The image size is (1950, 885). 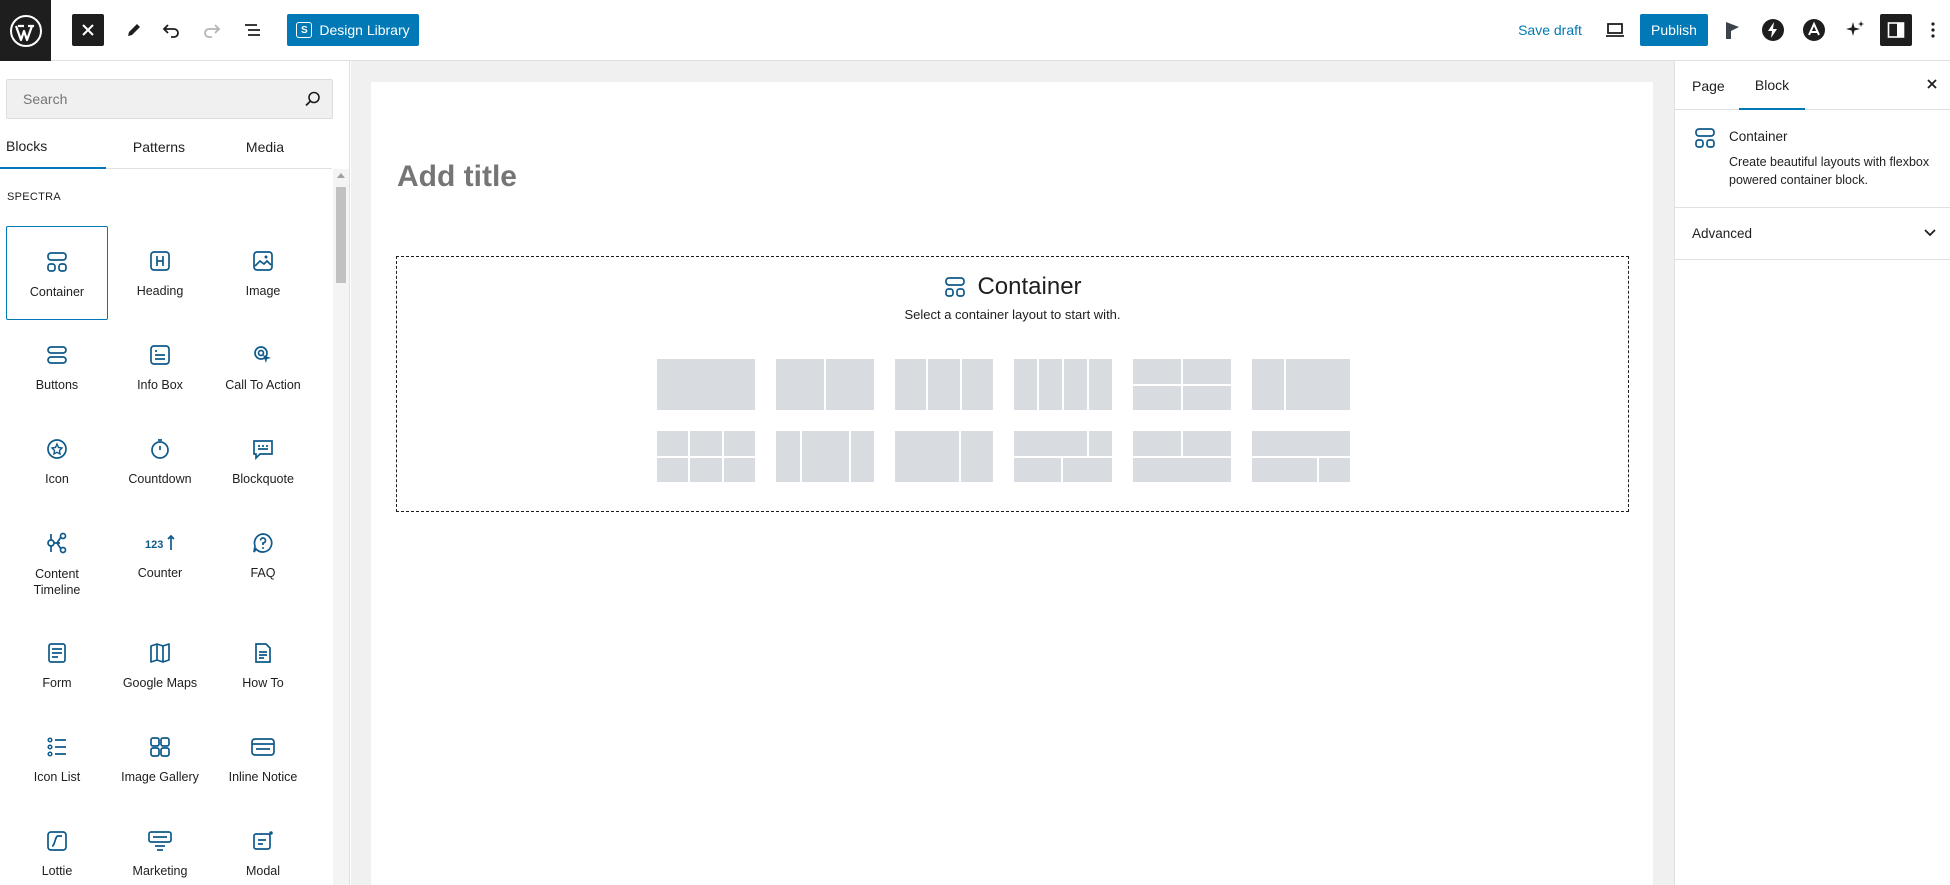 What do you see at coordinates (1550, 30) in the screenshot?
I see `save-draft-button: Save draft` at bounding box center [1550, 30].